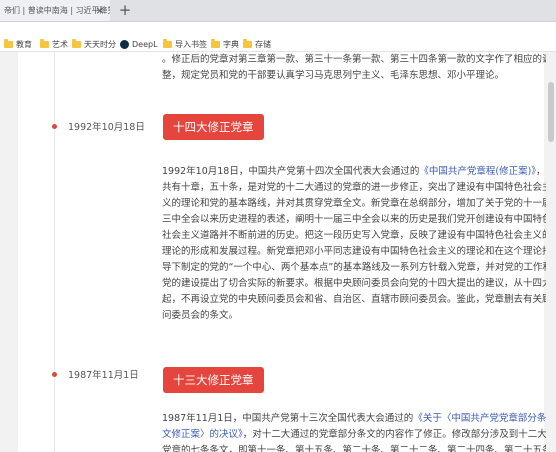 This screenshot has height=452, width=556. What do you see at coordinates (288, 418) in the screenshot?
I see `paragraph-text: 1987年11月1日，中国共产党第十三次全国代表大会通过的` at bounding box center [288, 418].